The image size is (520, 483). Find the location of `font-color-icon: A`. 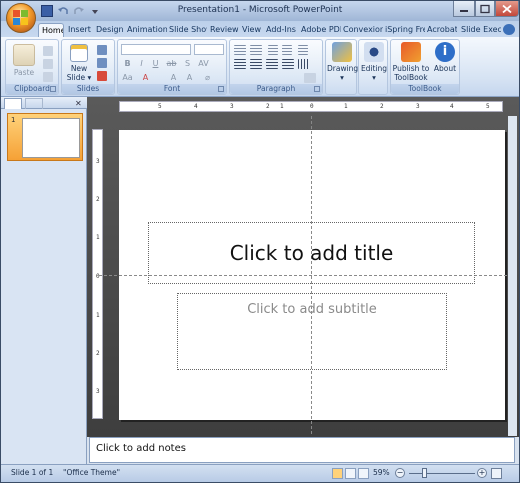

font-color-icon: A is located at coordinates (145, 78).